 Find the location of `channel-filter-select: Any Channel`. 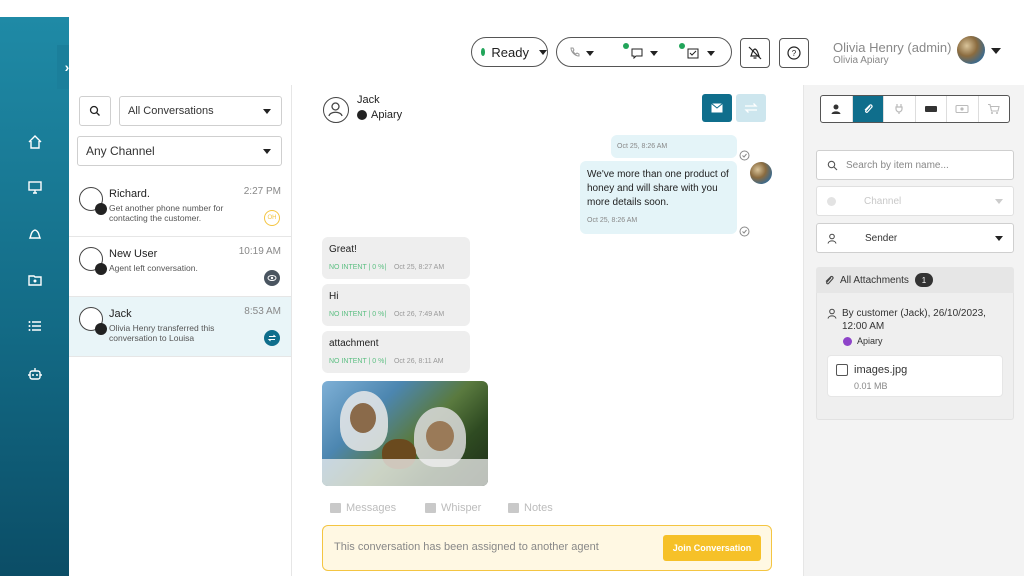

channel-filter-select: Any Channel is located at coordinates (179, 151).